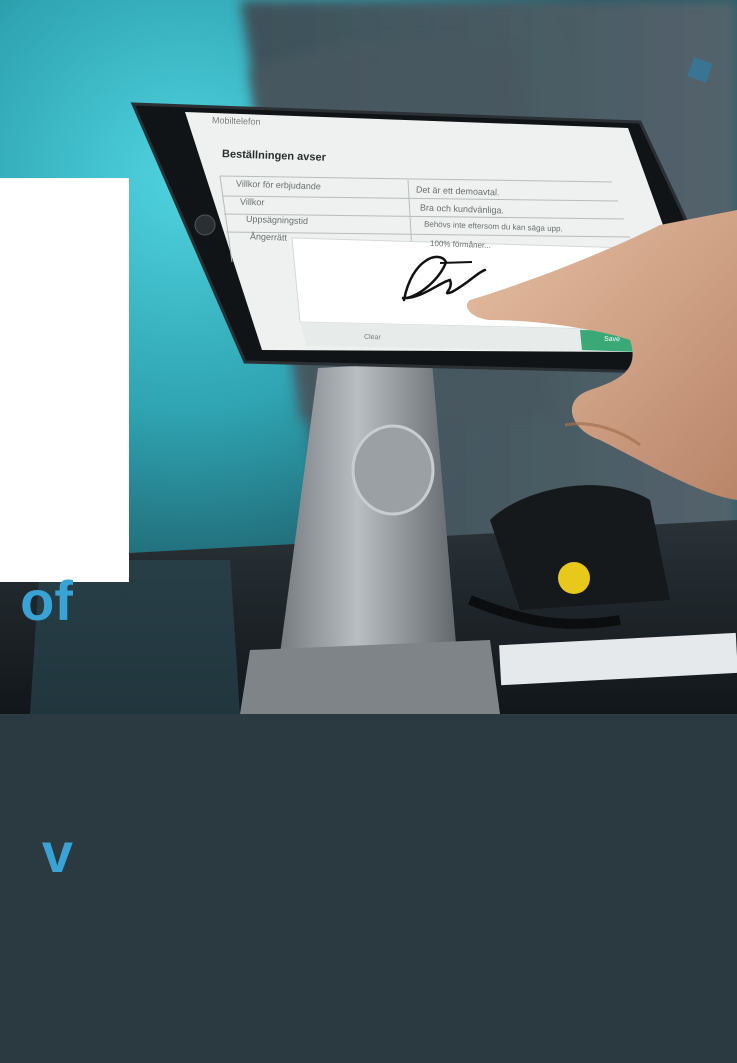  I want to click on card-heading: of v, so click(42, 727).